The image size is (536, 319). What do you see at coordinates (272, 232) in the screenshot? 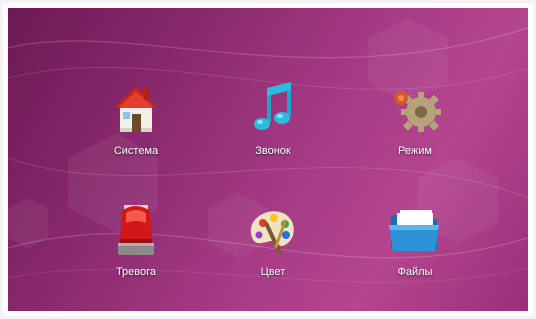
I see `palette-icon` at bounding box center [272, 232].